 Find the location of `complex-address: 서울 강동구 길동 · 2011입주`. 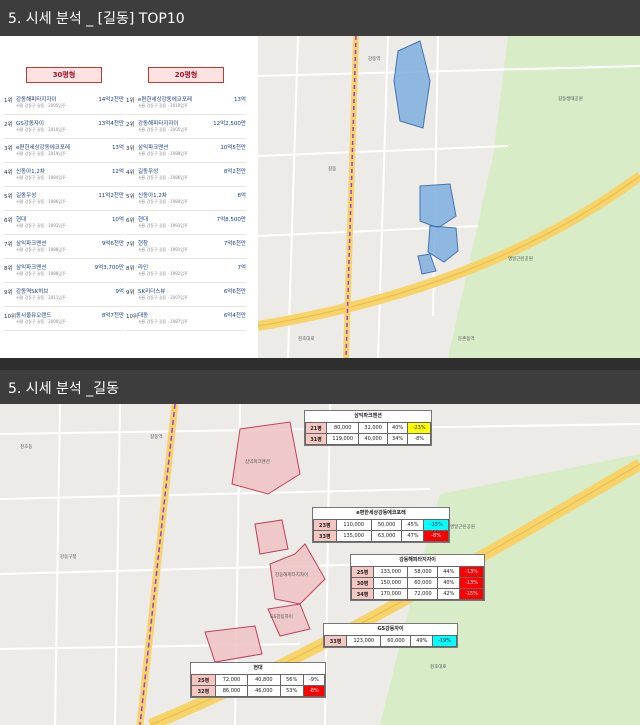

complex-address: 서울 강동구 길동 · 2011입주 is located at coordinates (41, 297).